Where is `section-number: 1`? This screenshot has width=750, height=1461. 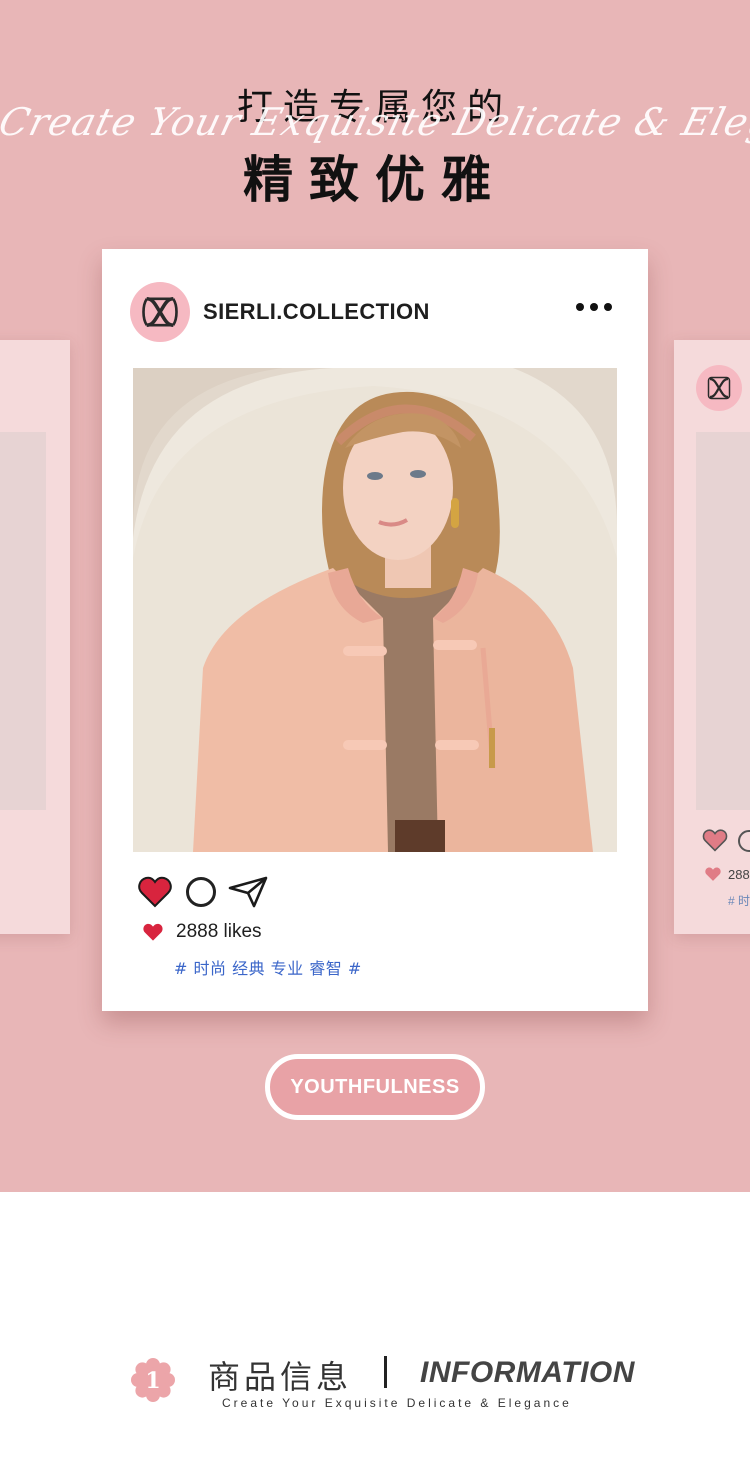 section-number: 1 is located at coordinates (152, 1381).